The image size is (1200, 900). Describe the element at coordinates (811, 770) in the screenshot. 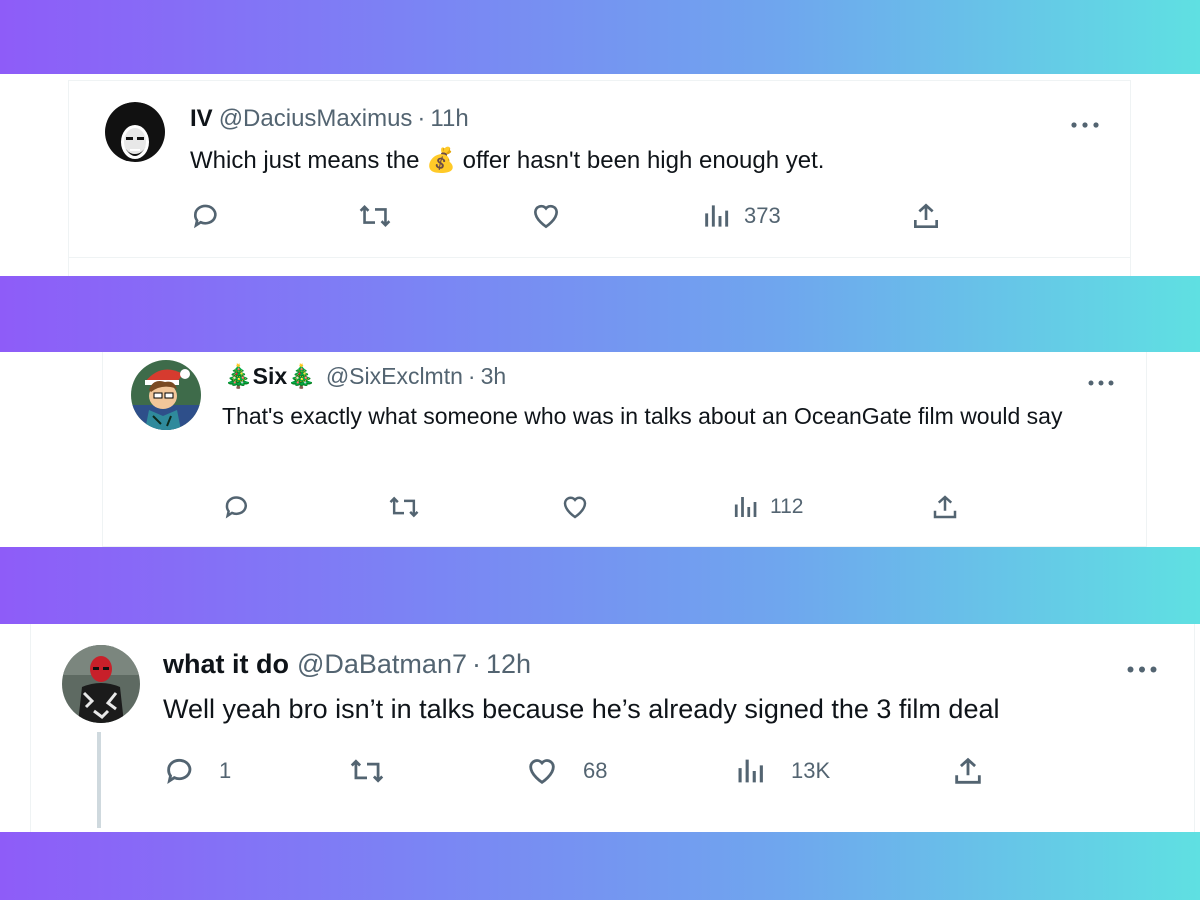

I see `view-count: 13K` at that location.